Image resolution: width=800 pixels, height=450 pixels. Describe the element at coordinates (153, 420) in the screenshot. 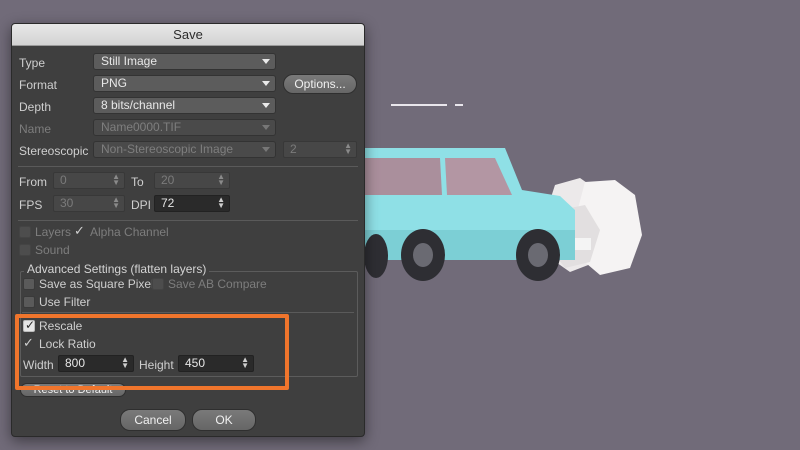

I see `cancel-button: Cancel` at that location.